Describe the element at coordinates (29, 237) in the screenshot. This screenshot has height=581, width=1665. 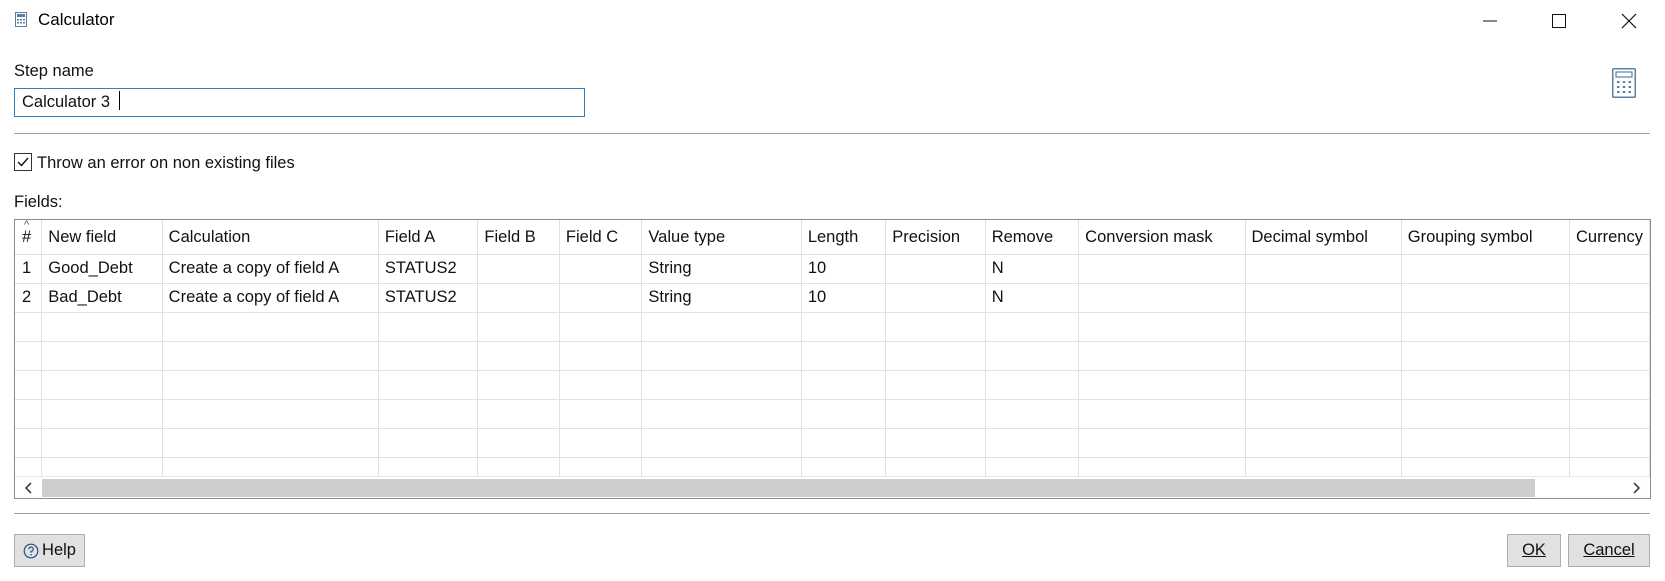
I see `column-header-number: ^ #` at that location.